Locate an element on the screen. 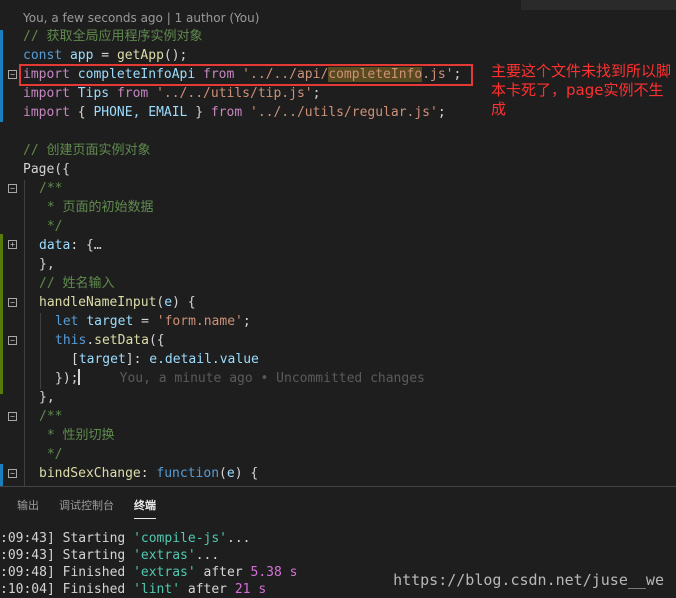 This screenshot has width=676, height=598. comment: // 姓名输入 is located at coordinates (77, 283).